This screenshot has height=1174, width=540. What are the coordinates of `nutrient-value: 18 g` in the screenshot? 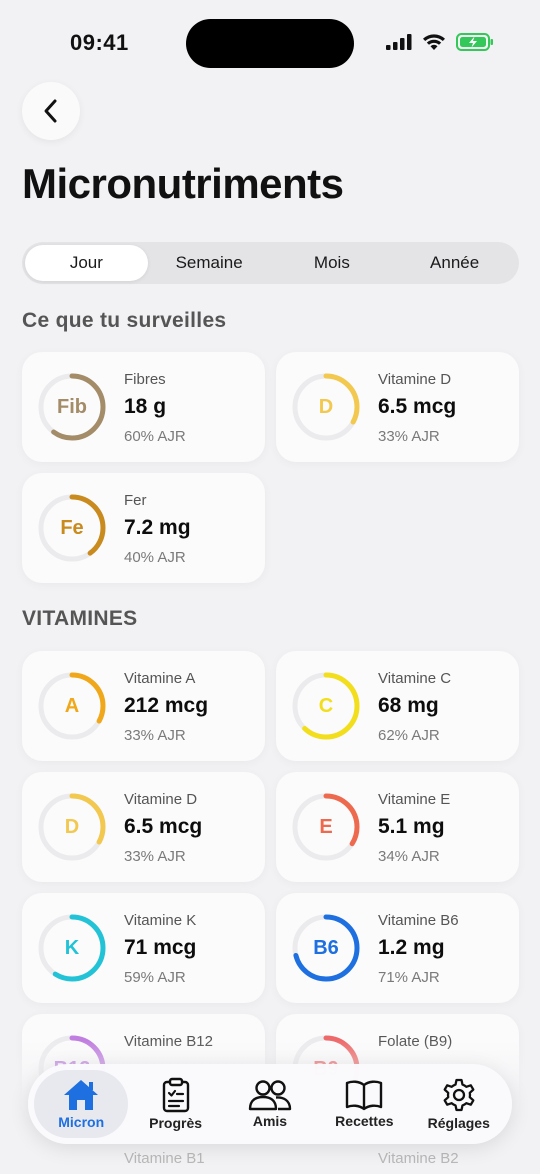 It's located at (145, 406).